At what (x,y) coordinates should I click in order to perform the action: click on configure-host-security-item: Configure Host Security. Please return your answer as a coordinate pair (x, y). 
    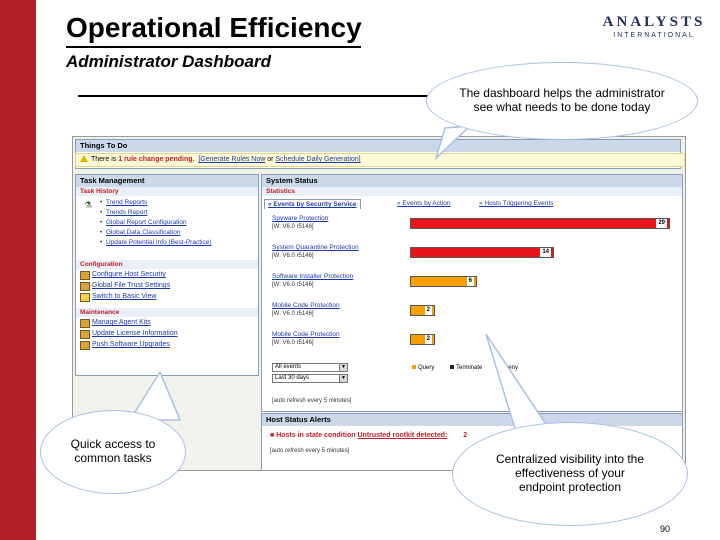
    Looking at the image, I should click on (167, 274).